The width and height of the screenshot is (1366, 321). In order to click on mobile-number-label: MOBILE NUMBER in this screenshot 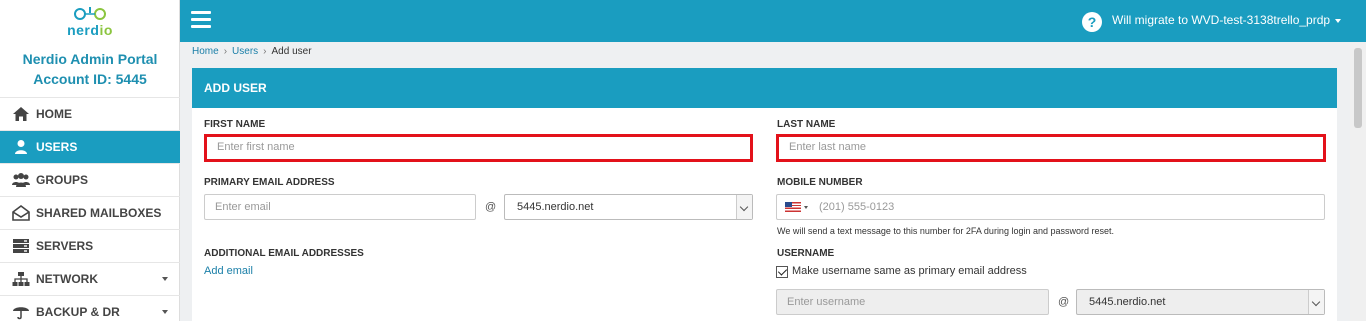, I will do `click(820, 182)`.